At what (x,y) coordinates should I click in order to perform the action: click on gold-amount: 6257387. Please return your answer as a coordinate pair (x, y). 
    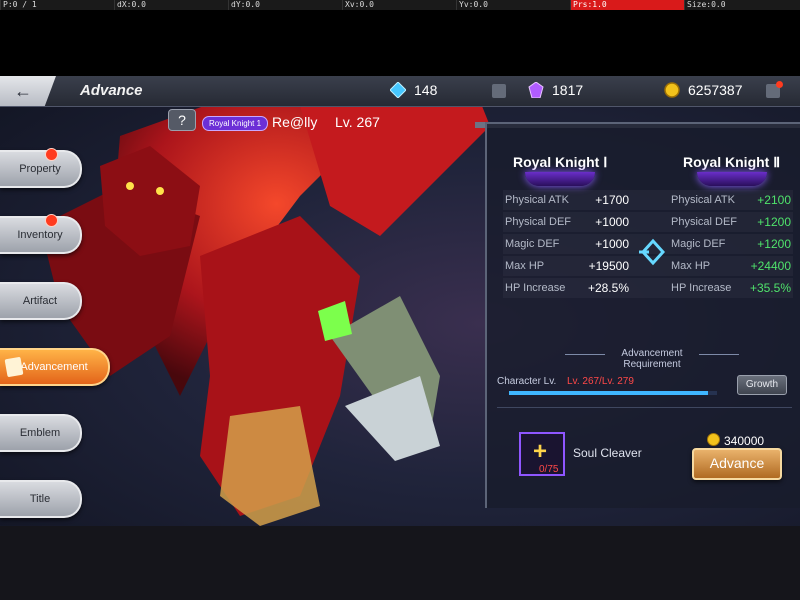
    Looking at the image, I should click on (715, 90).